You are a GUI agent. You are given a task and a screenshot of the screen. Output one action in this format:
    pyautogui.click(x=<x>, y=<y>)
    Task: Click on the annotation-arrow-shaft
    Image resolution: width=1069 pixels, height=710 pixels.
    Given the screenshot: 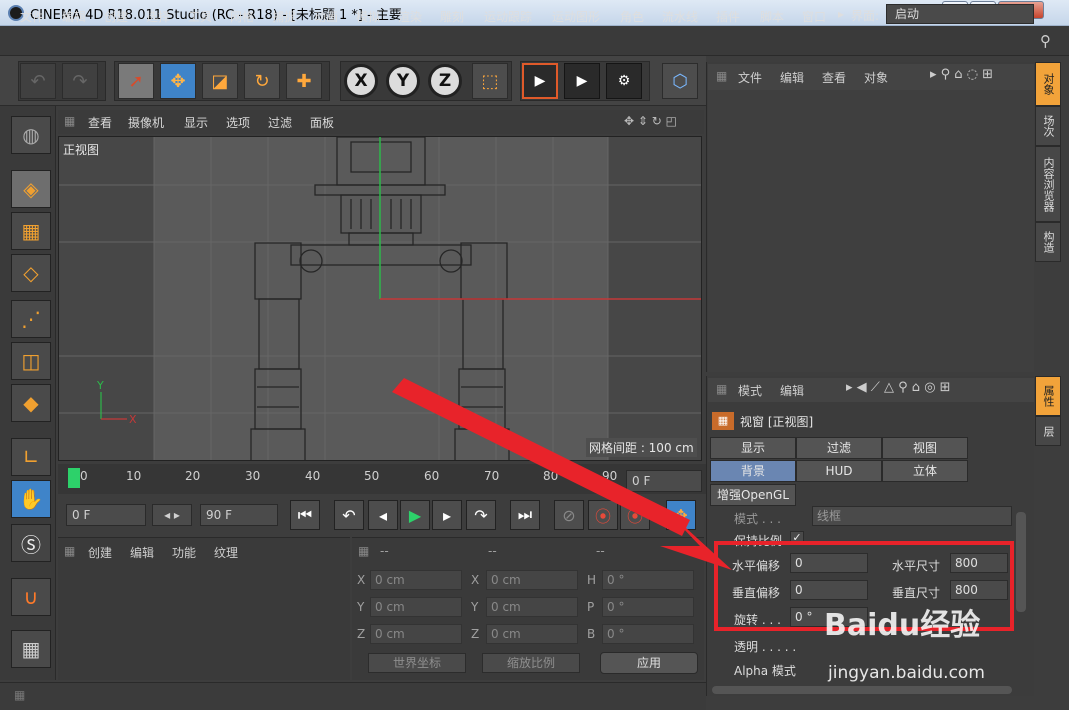 What is the action you would take?
    pyautogui.click(x=541, y=457)
    